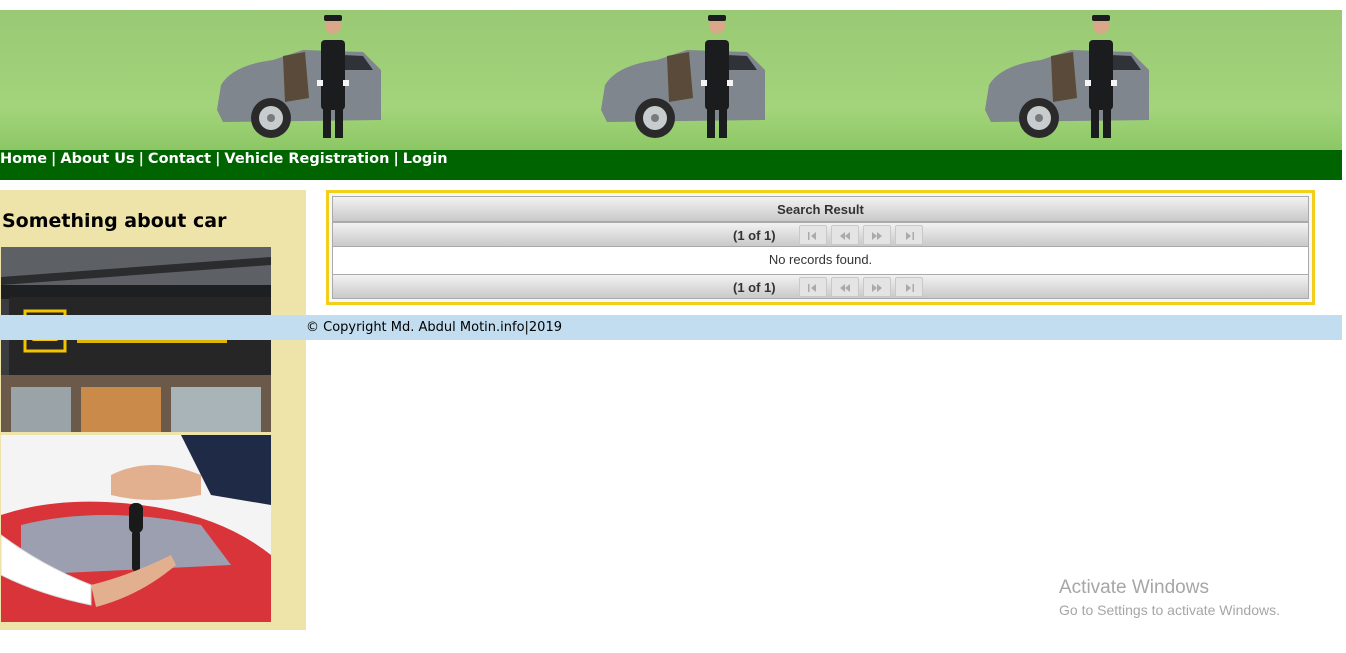  I want to click on result-title: Search Result, so click(820, 209).